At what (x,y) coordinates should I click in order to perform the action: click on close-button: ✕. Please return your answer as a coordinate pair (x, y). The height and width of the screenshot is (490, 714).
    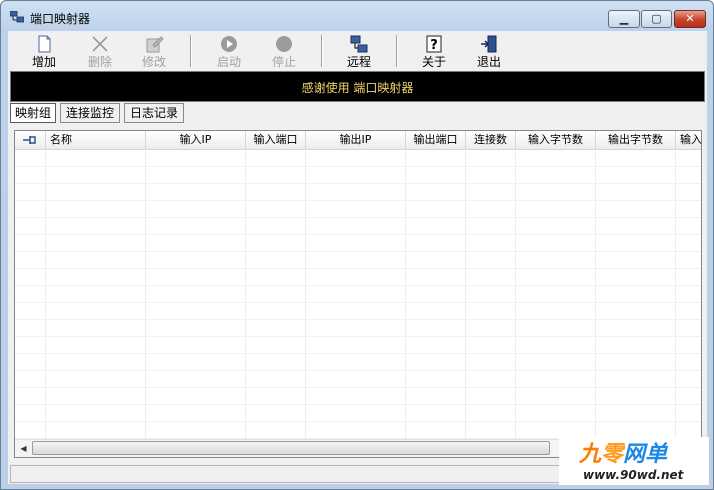
    Looking at the image, I should click on (690, 19).